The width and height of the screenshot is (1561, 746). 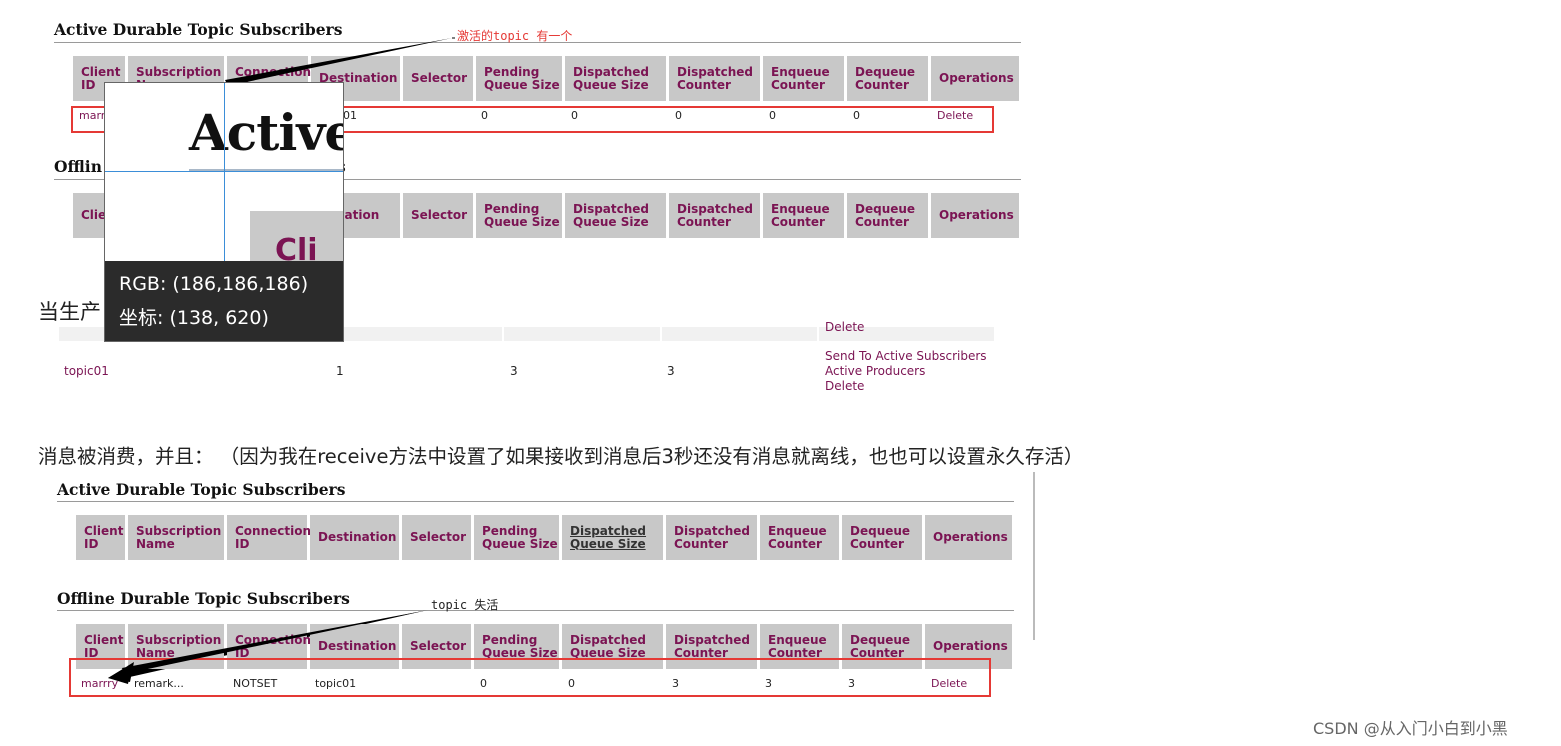 What do you see at coordinates (224, 301) in the screenshot?
I see `picker-info-panel: RGB: (186,186,186) 坐标: (138, 620)` at bounding box center [224, 301].